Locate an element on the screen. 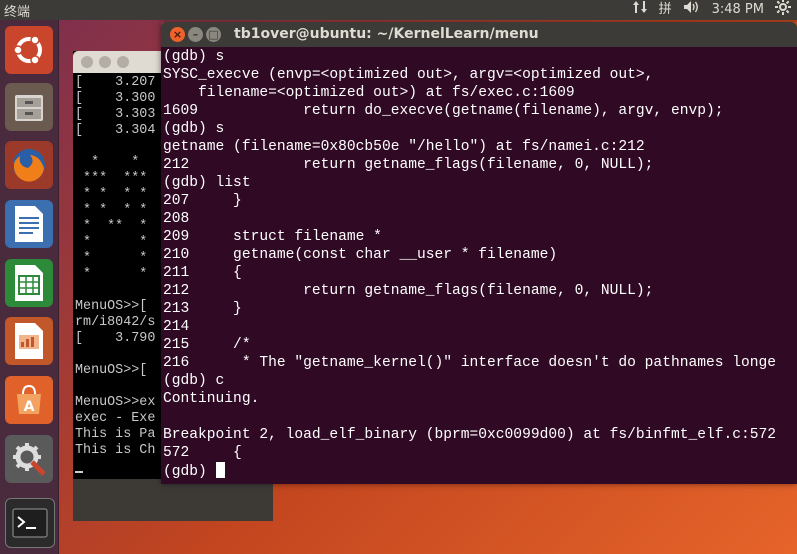  terminal-line: (gdb) c is located at coordinates (194, 381).